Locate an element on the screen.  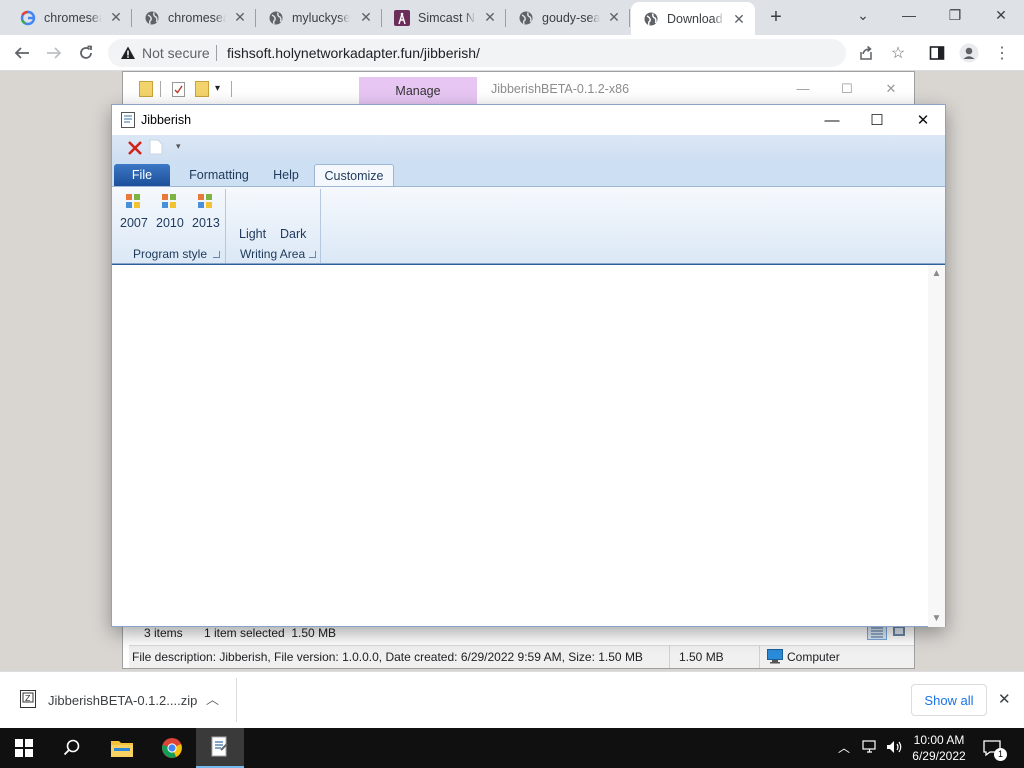
browser-tab: goudy-sea ✕ is located at coordinates (568, 17).